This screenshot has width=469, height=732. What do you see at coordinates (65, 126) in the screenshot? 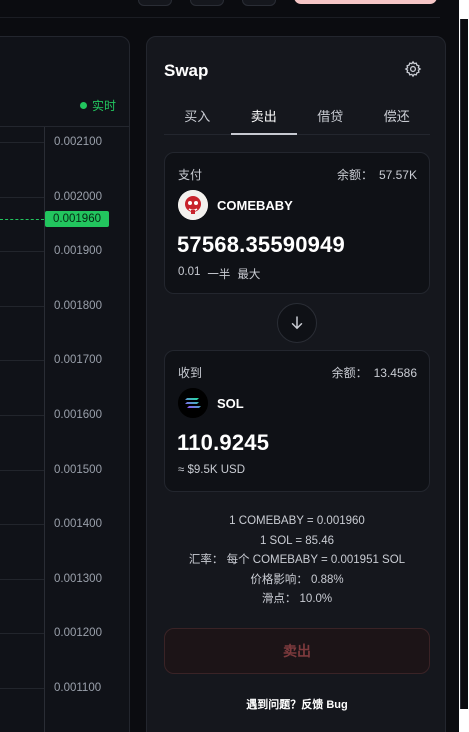
I see `chart-header-divider` at bounding box center [65, 126].